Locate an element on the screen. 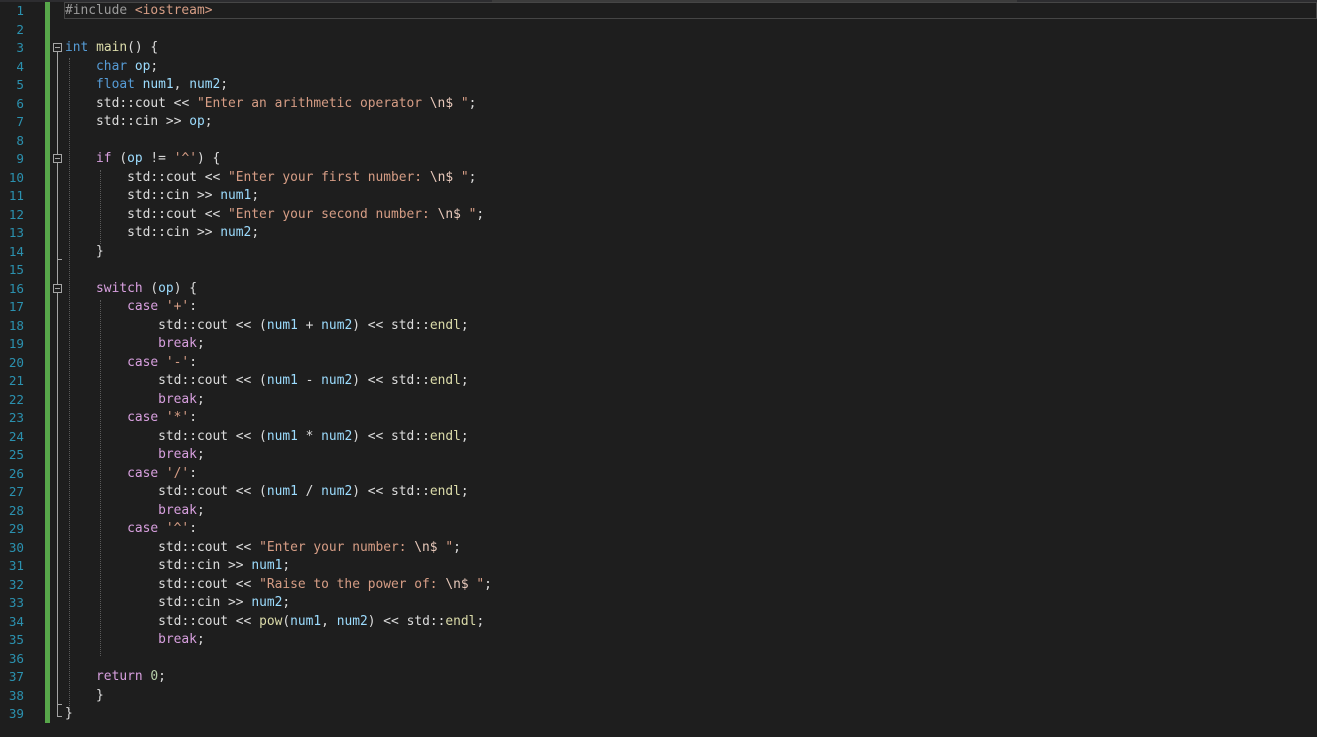  line-number: 3 is located at coordinates (20, 47).